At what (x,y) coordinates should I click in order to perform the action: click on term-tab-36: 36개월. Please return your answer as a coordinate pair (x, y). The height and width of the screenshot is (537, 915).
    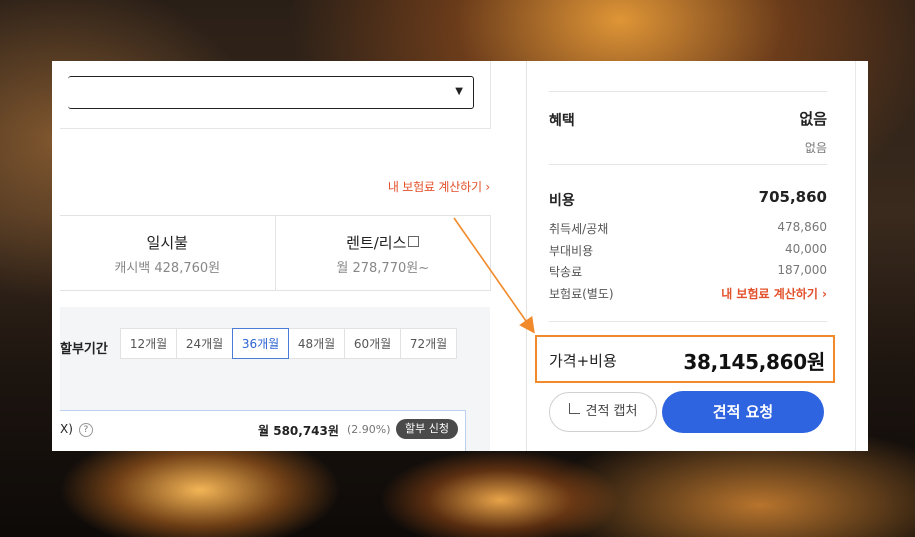
    Looking at the image, I should click on (260, 343).